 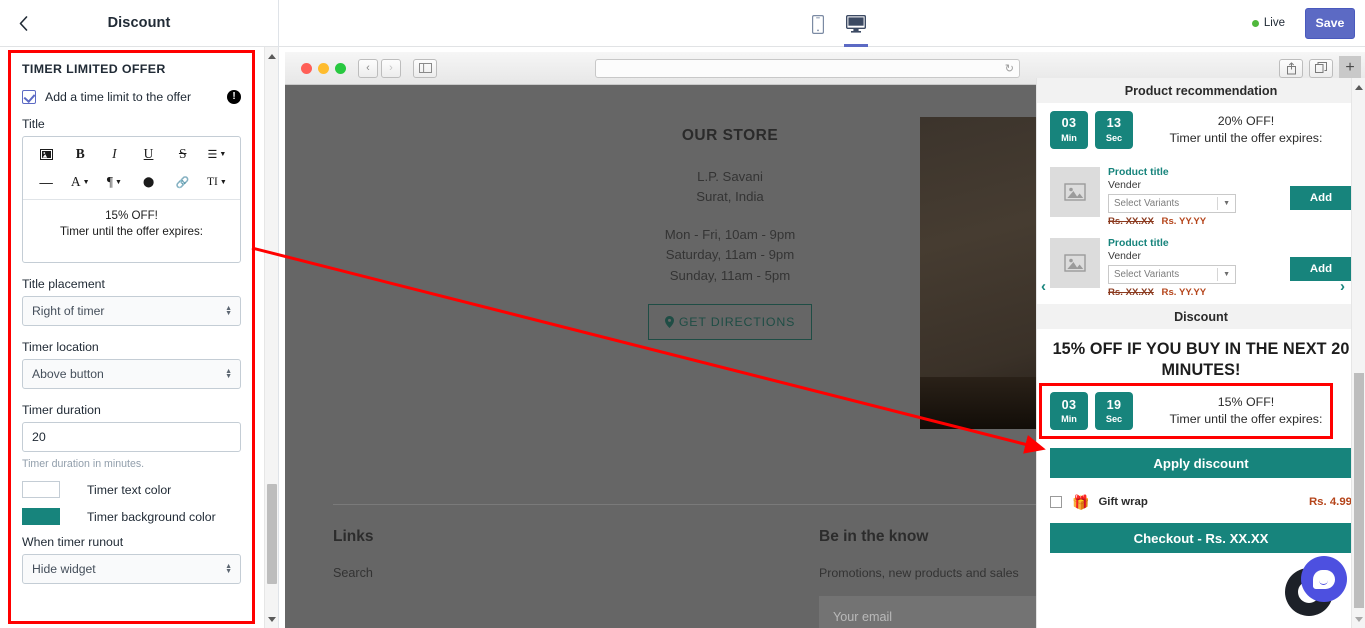 What do you see at coordinates (29, 97) in the screenshot?
I see `time-limit-checkbox` at bounding box center [29, 97].